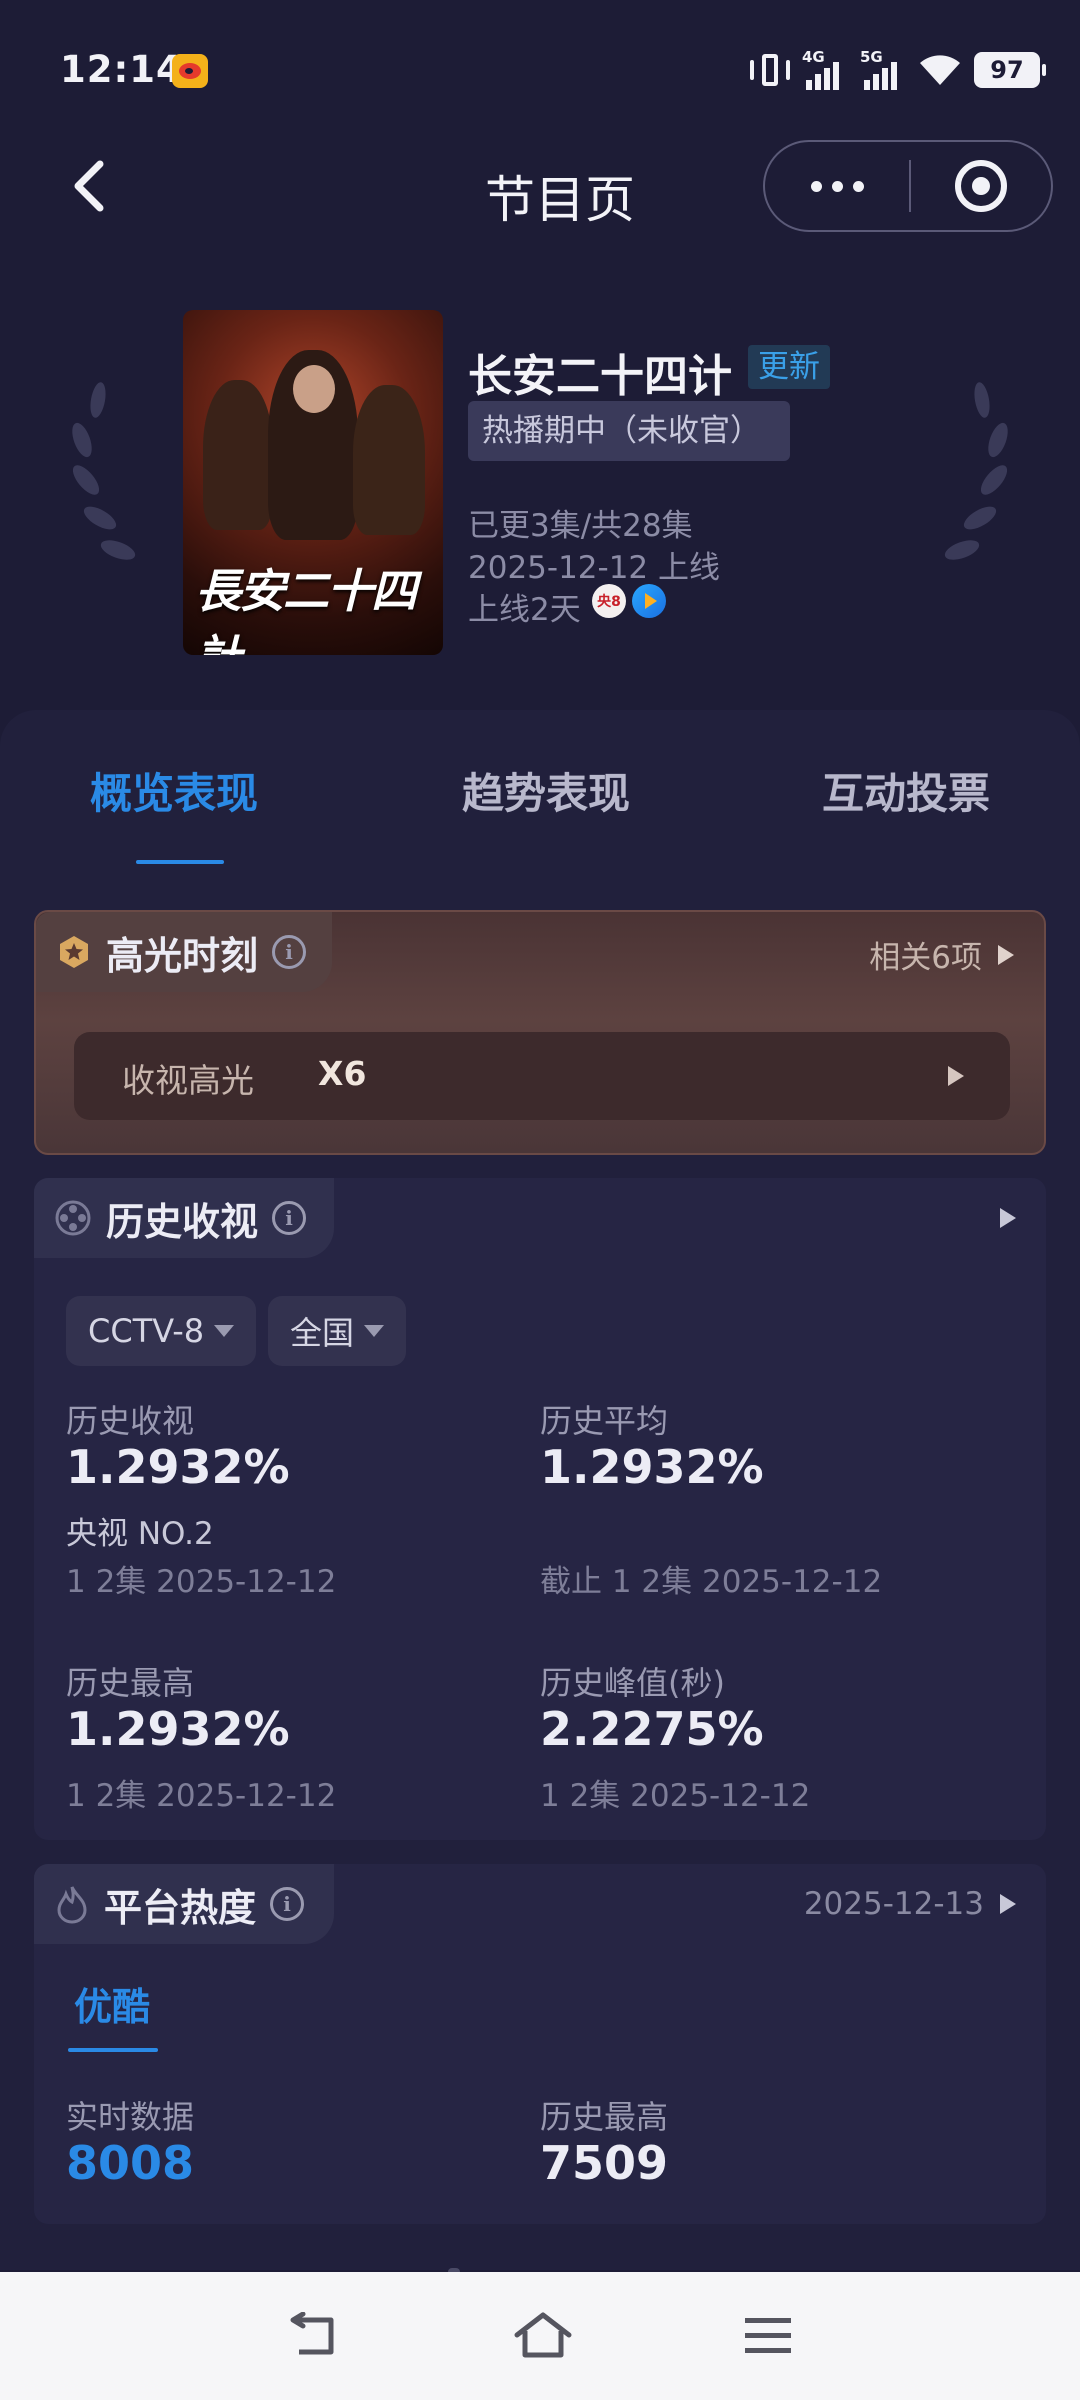  What do you see at coordinates (130, 2117) in the screenshot?
I see `realtime-label: 实时数据` at bounding box center [130, 2117].